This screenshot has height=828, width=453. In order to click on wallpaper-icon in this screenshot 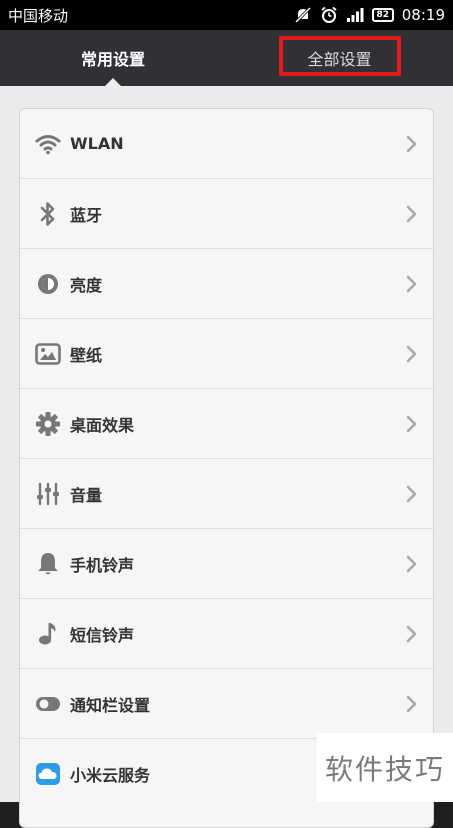, I will do `click(48, 354)`.